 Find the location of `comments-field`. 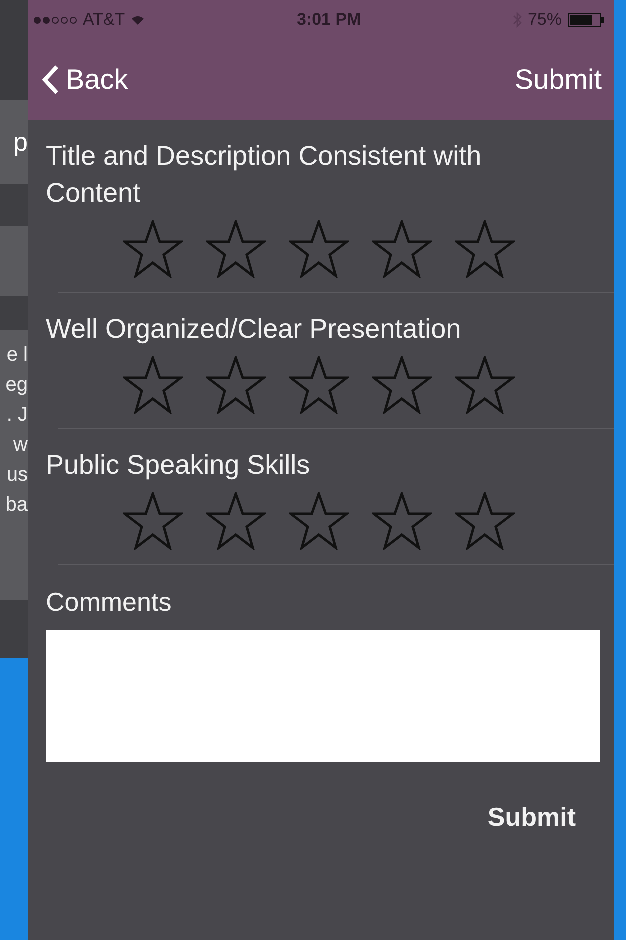

comments-field is located at coordinates (323, 696).